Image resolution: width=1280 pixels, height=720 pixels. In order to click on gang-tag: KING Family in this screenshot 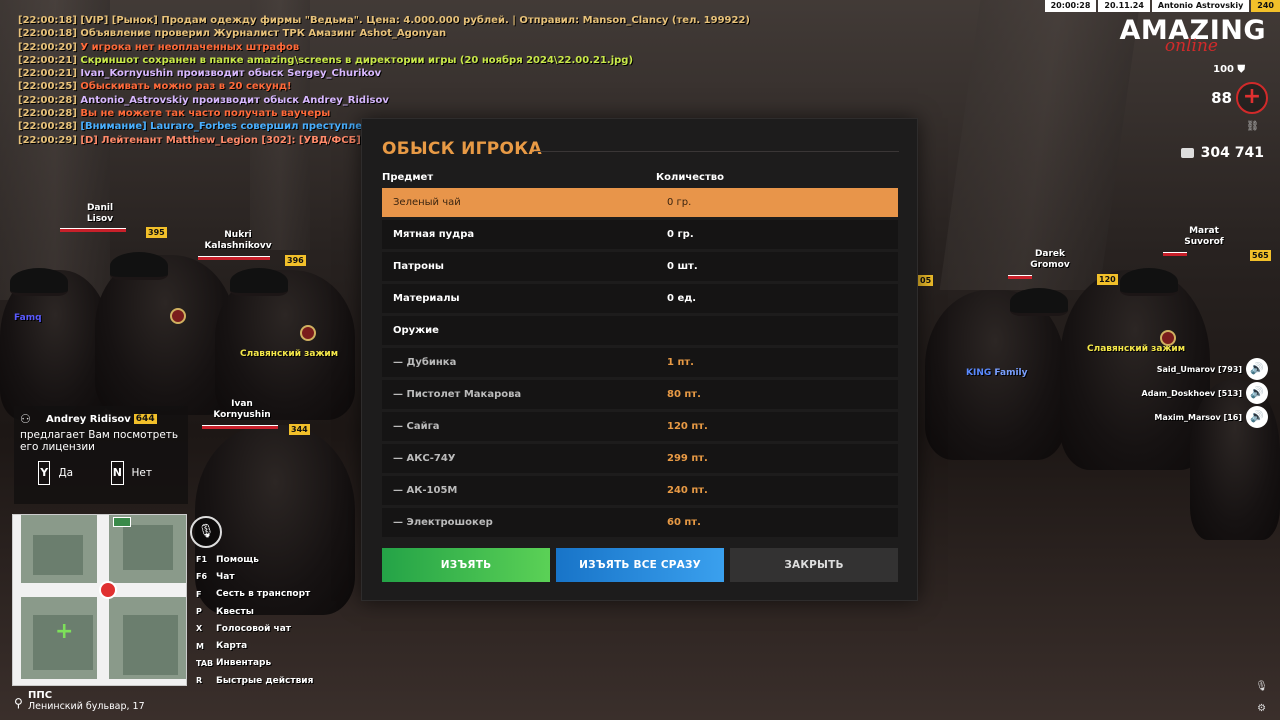, I will do `click(997, 373)`.